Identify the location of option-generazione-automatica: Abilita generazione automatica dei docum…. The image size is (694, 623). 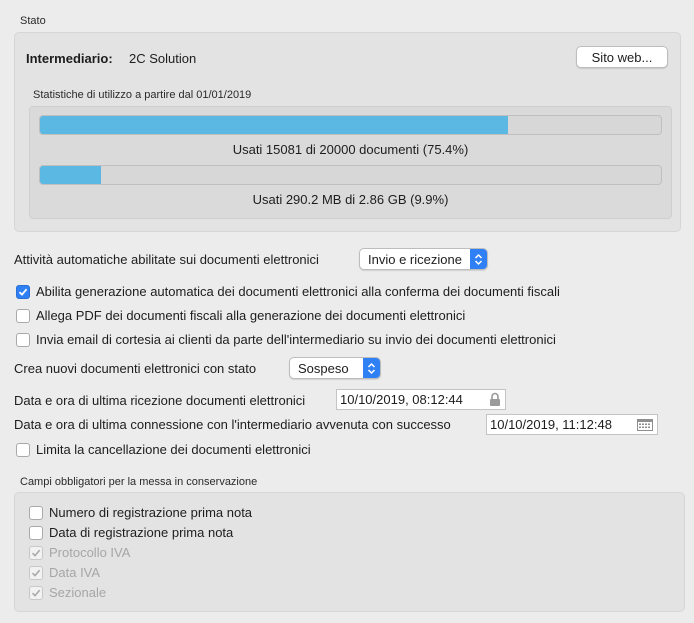
(288, 291).